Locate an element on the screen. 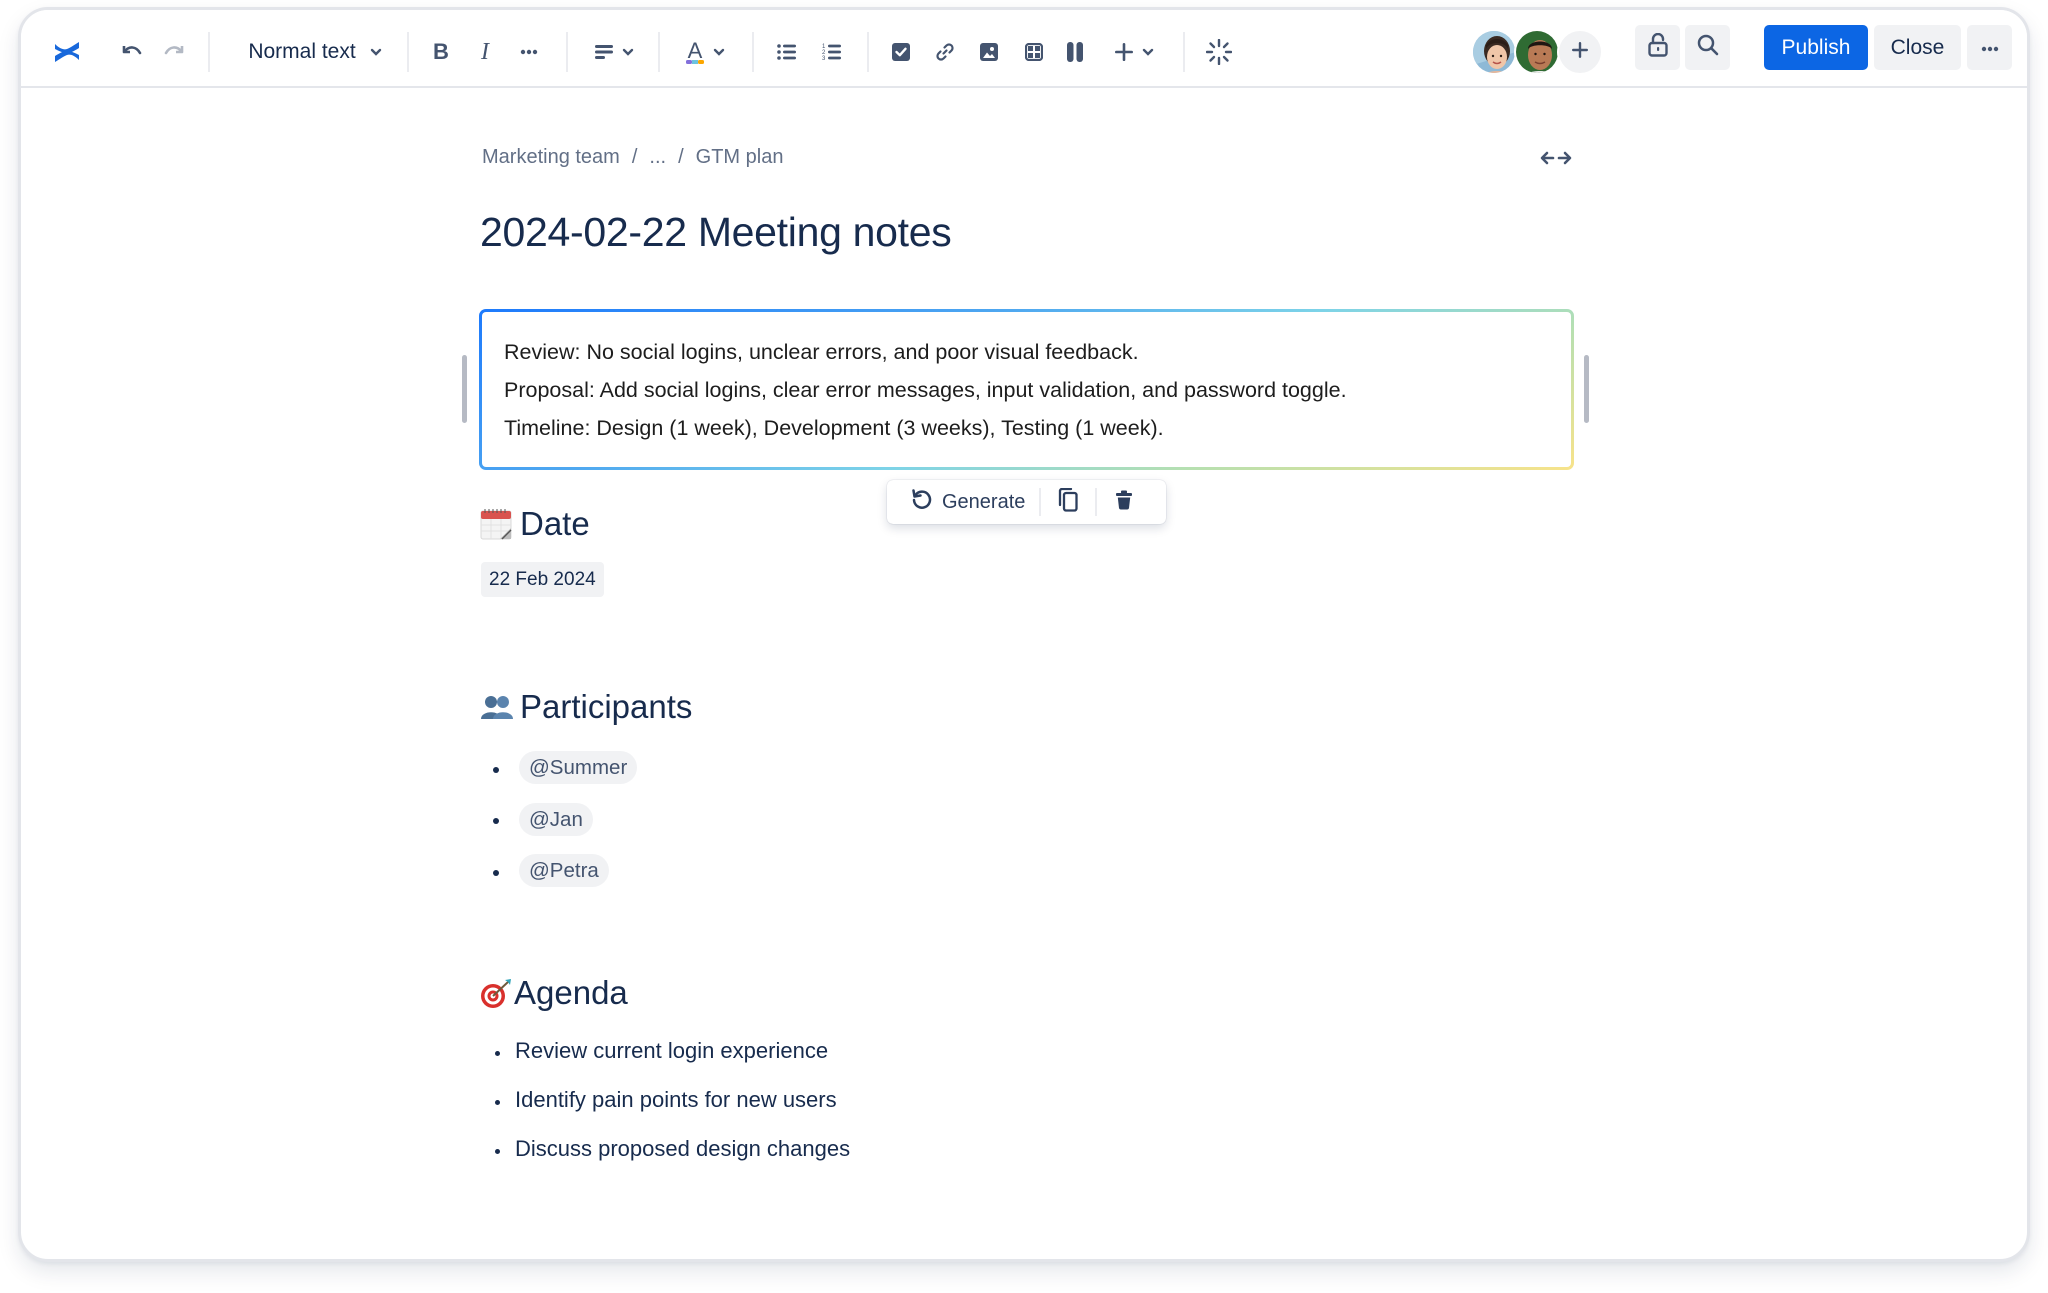  undo-button is located at coordinates (131, 52).